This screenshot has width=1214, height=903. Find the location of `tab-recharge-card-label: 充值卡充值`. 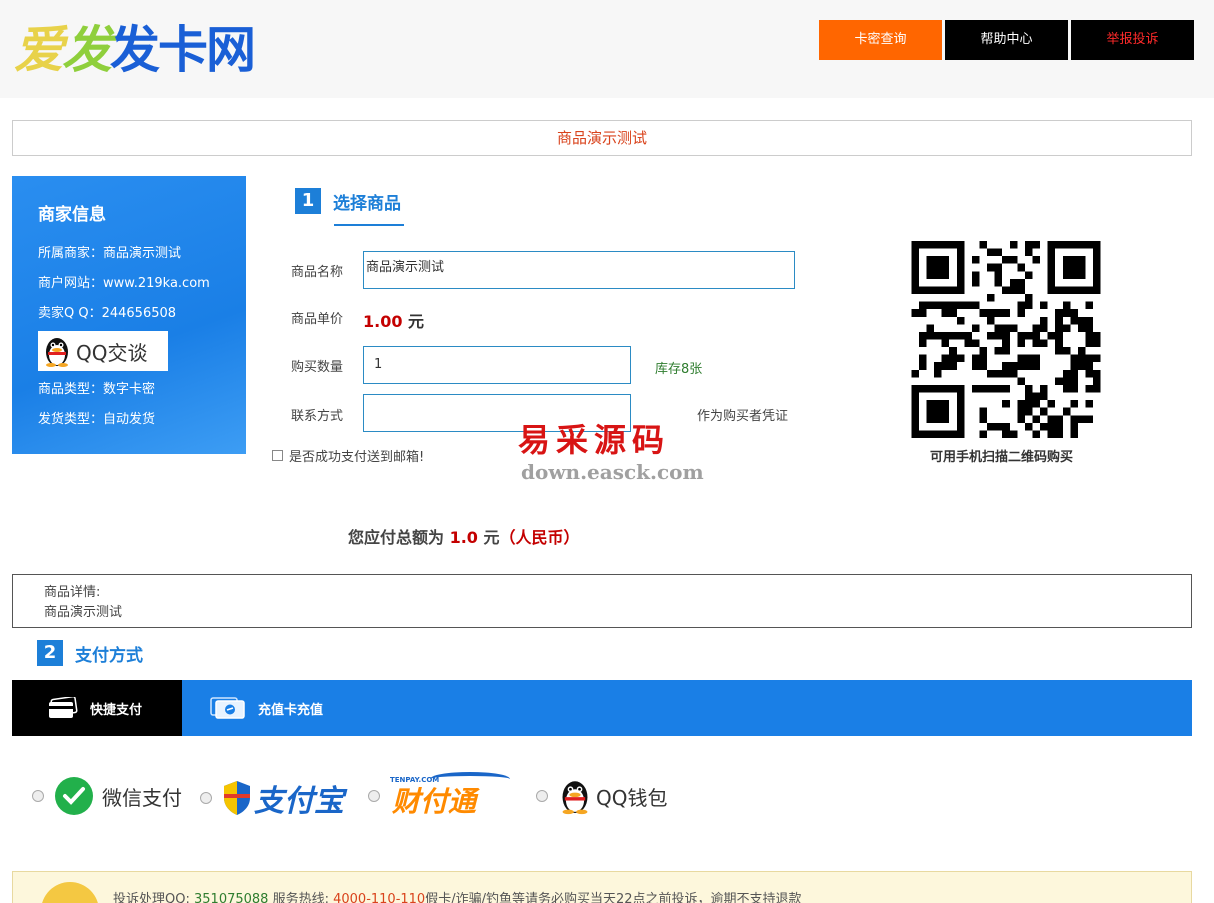

tab-recharge-card-label: 充值卡充值 is located at coordinates (291, 710).